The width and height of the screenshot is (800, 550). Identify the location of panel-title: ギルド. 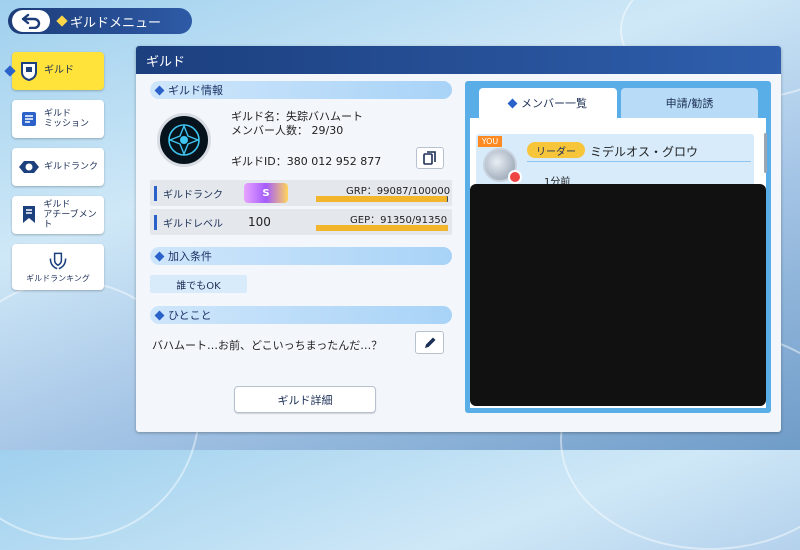
(458, 60).